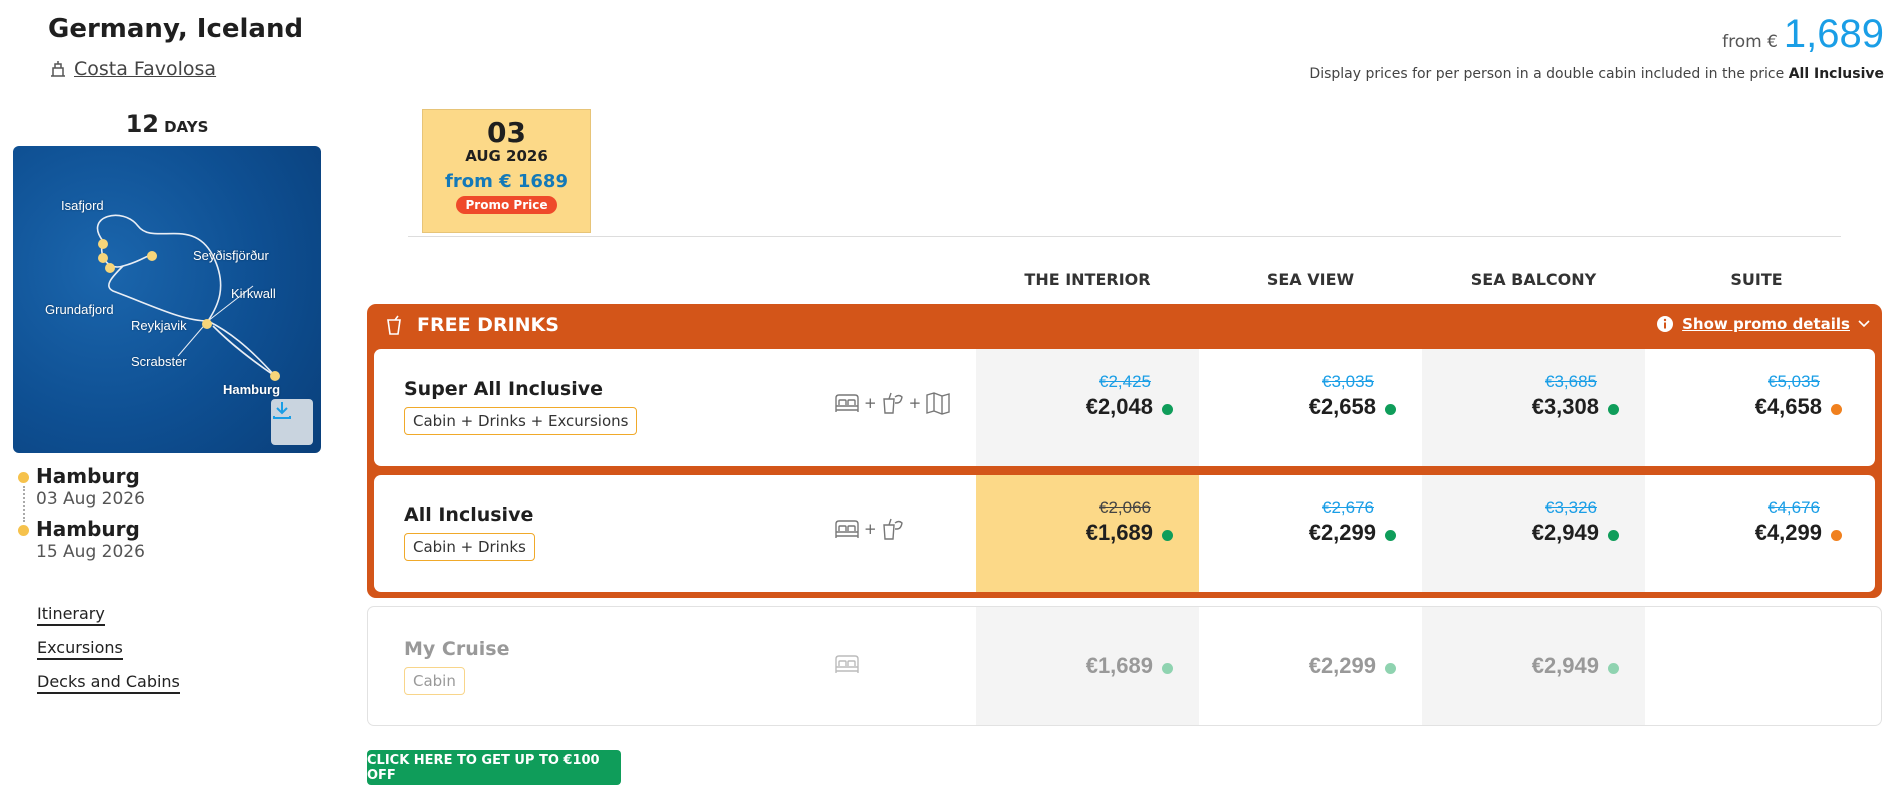 This screenshot has height=800, width=1898. What do you see at coordinates (488, 325) in the screenshot?
I see `promo-title: FREE DRINKS` at bounding box center [488, 325].